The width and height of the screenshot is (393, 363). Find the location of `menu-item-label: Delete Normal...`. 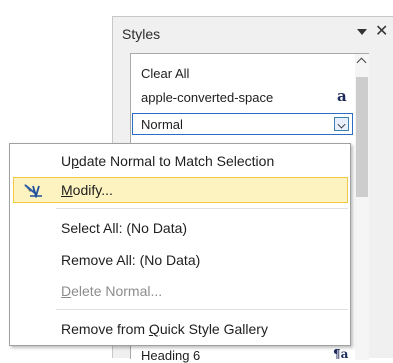

menu-item-label: Delete Normal... is located at coordinates (112, 291).